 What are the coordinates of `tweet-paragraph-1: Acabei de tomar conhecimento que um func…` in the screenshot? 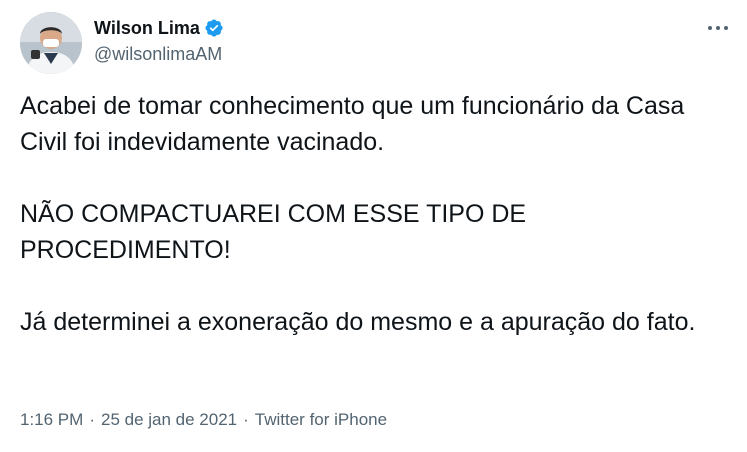 It's located at (352, 124).